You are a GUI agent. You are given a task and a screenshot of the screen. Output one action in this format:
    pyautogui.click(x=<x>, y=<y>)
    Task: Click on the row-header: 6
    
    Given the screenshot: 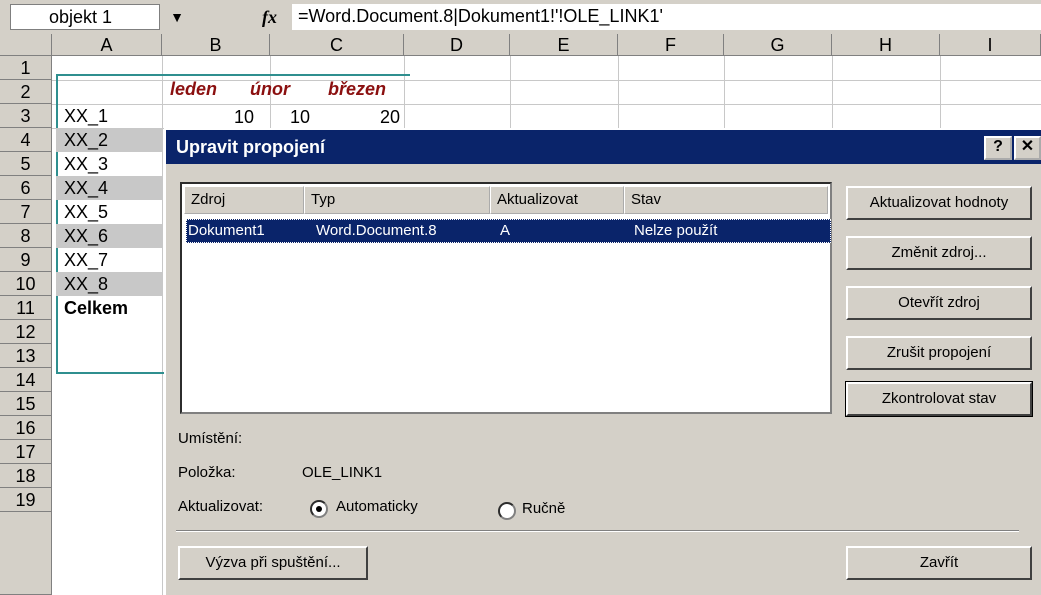 What is the action you would take?
    pyautogui.click(x=26, y=188)
    